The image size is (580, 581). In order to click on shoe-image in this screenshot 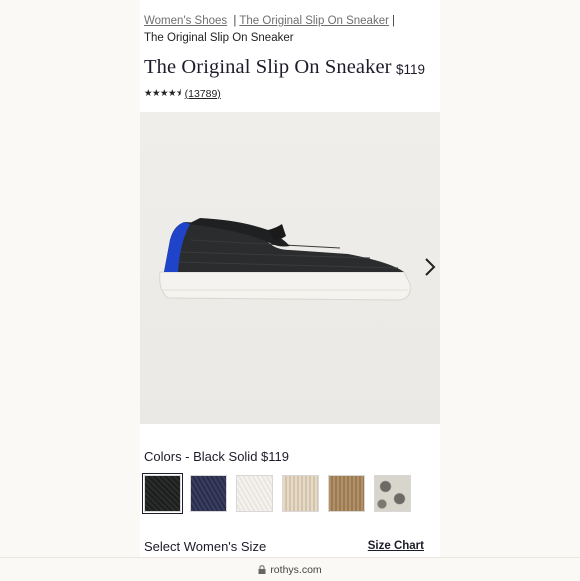, I will do `click(285, 259)`.